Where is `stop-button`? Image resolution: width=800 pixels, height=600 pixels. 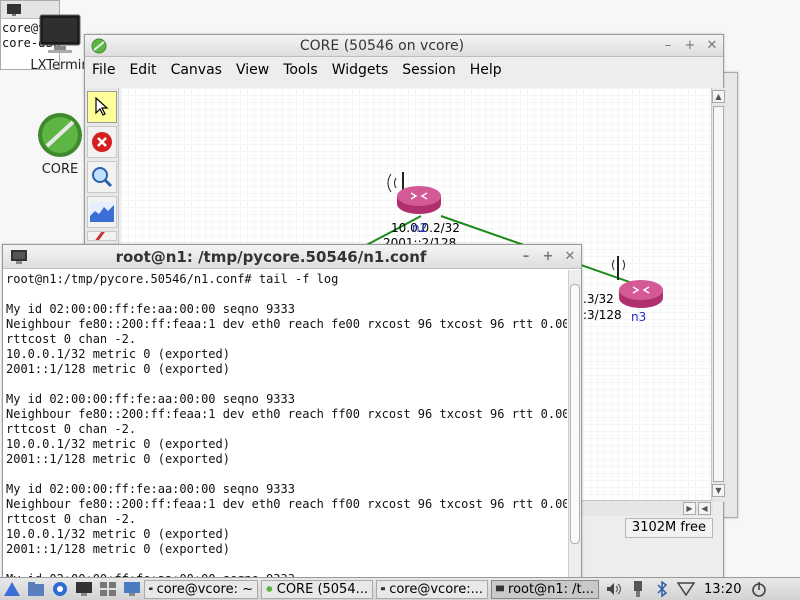
stop-button is located at coordinates (102, 142).